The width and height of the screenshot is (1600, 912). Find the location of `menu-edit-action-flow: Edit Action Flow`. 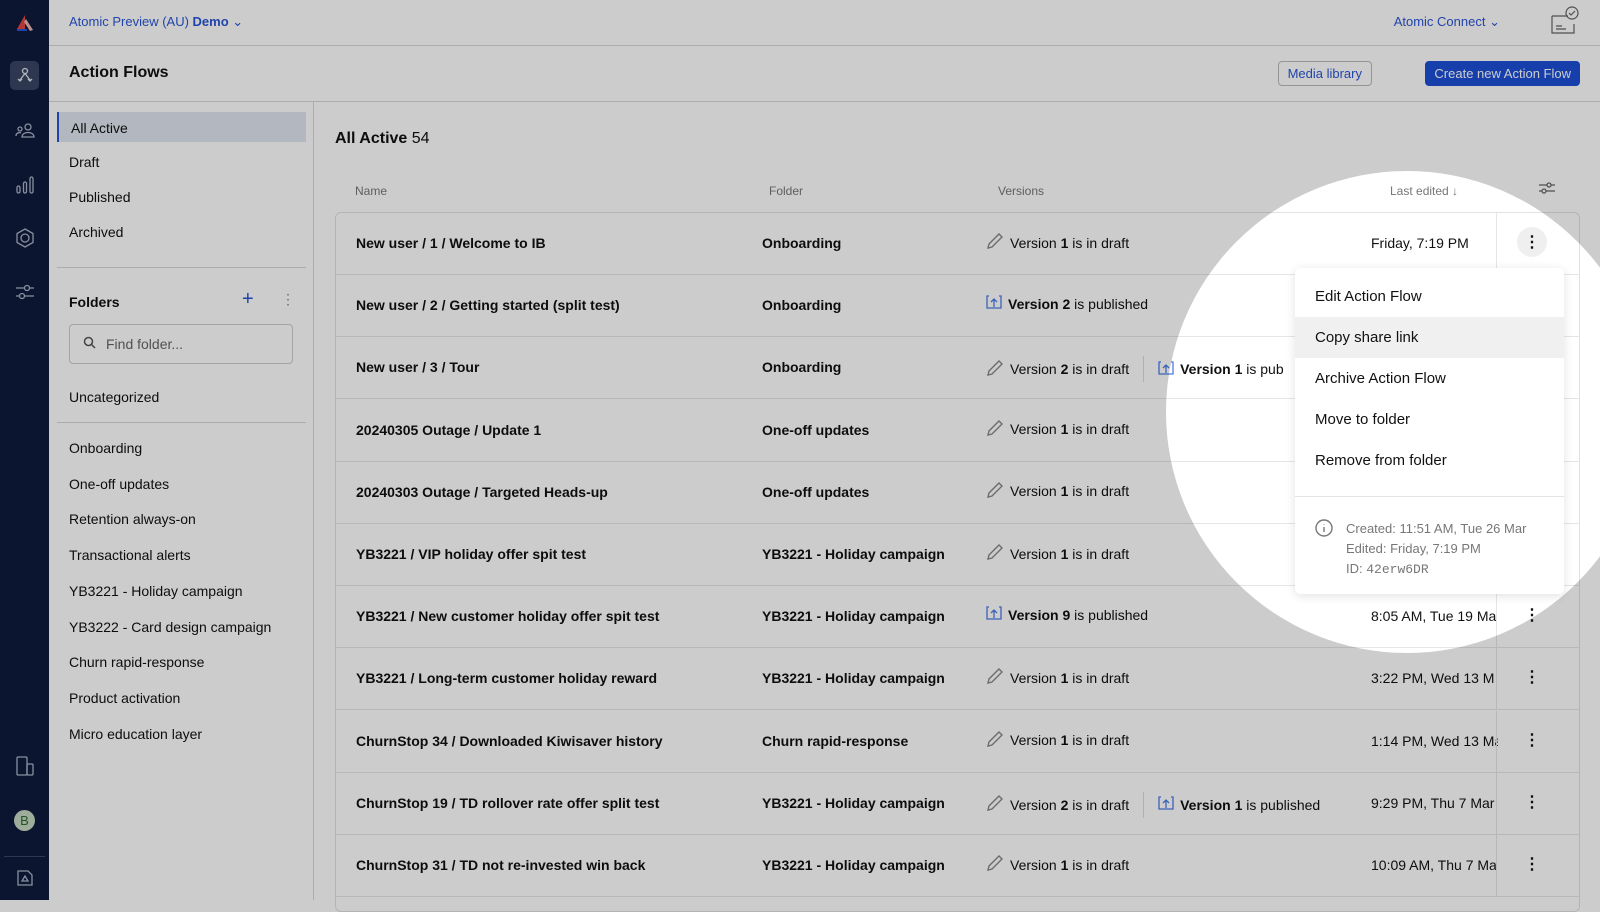

menu-edit-action-flow: Edit Action Flow is located at coordinates (1429, 296).